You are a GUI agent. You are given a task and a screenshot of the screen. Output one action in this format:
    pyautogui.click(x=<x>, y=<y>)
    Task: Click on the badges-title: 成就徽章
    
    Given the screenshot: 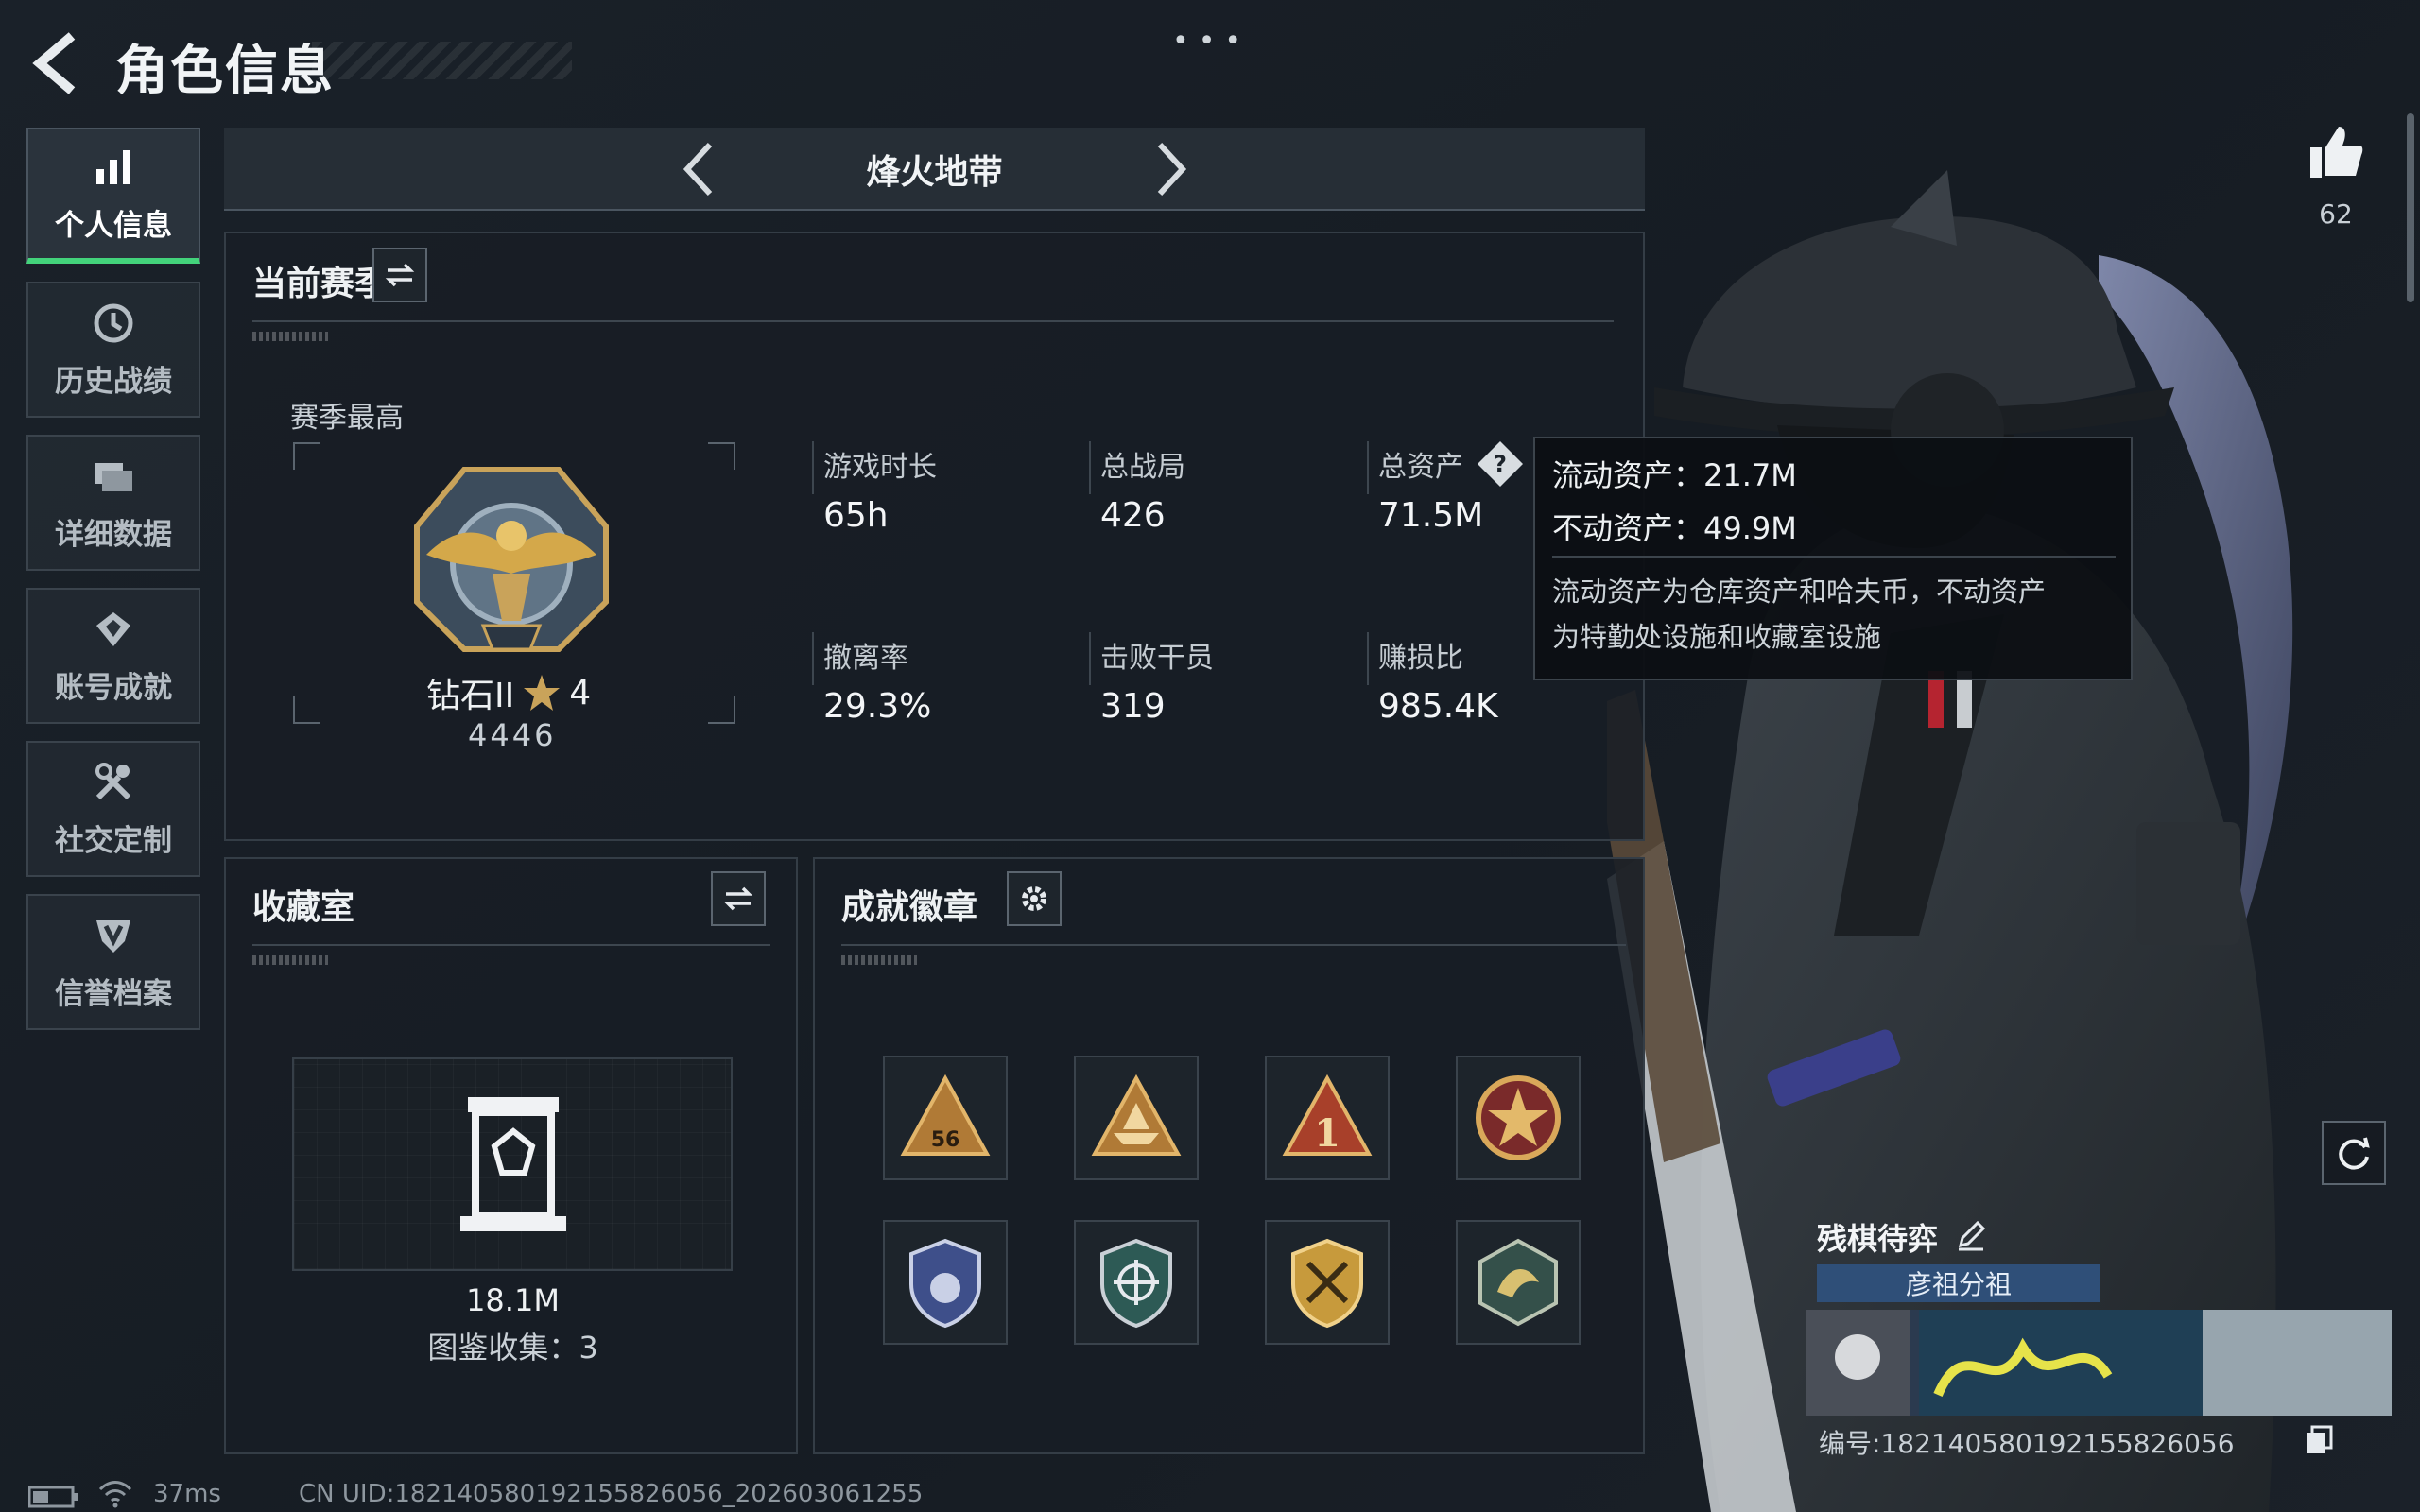 What is the action you would take?
    pyautogui.click(x=909, y=907)
    